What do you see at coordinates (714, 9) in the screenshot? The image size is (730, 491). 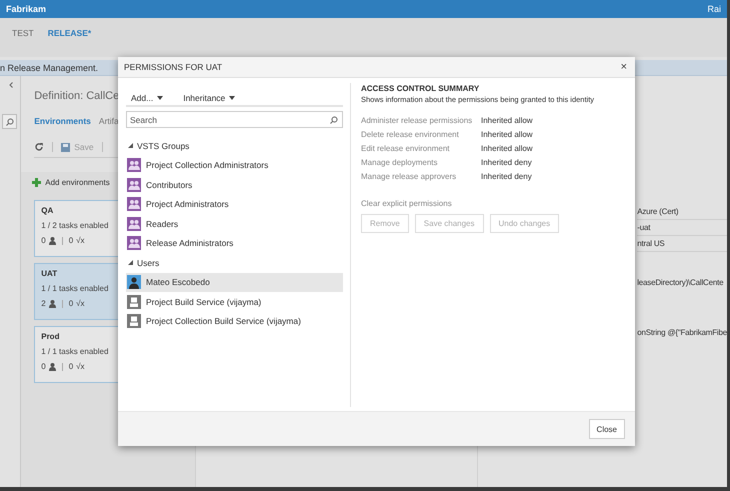 I see `user-name: Rai` at bounding box center [714, 9].